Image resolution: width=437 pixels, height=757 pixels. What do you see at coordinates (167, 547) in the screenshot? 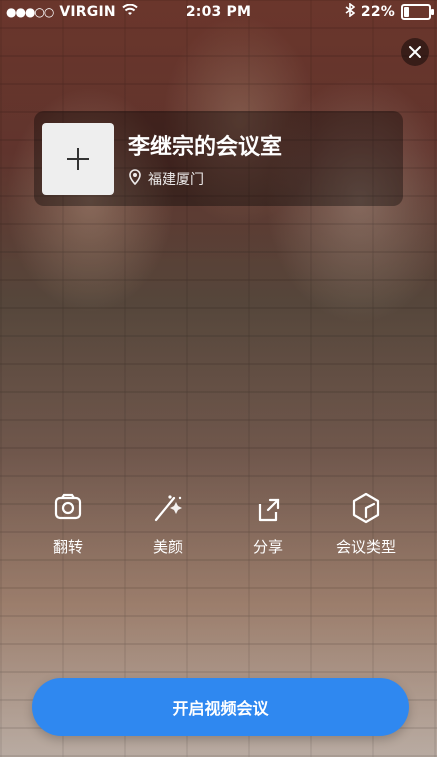
I see `beauty-label: 美颜` at bounding box center [167, 547].